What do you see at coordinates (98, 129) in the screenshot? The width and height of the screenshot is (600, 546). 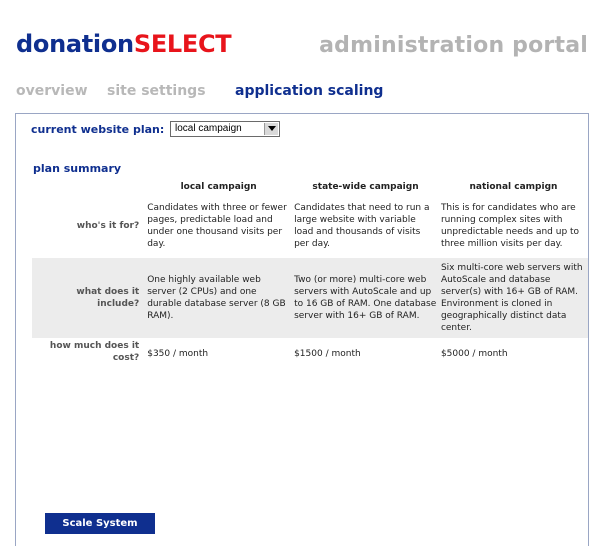 I see `plan-selector-label: current website plan:` at bounding box center [98, 129].